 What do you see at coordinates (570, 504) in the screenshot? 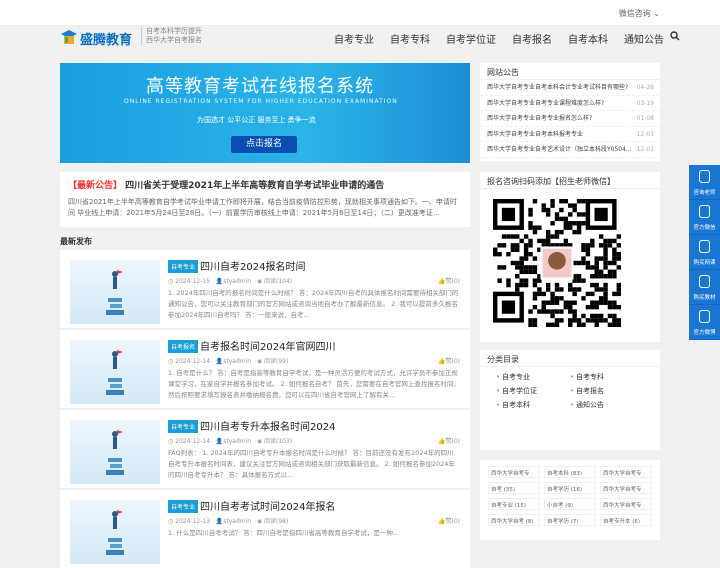
I see `tag-item: 小自考 (9)` at bounding box center [570, 504].